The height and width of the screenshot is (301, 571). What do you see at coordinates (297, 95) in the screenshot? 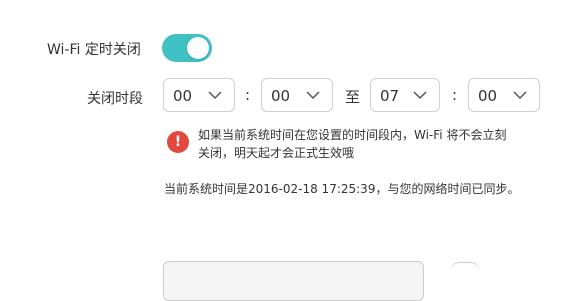
I see `start-minute-select: 00` at bounding box center [297, 95].